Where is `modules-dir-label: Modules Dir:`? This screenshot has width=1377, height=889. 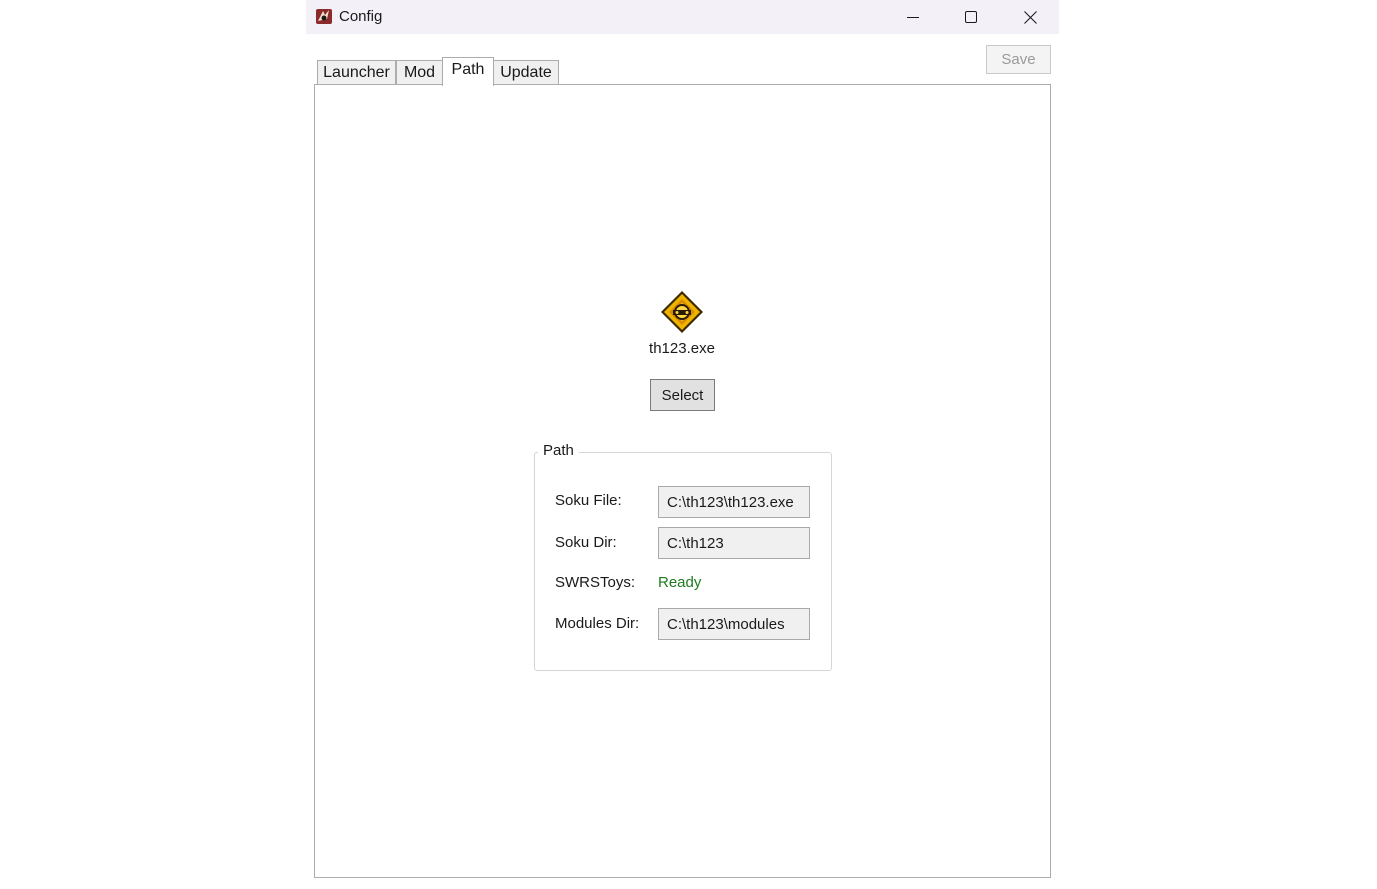
modules-dir-label: Modules Dir: is located at coordinates (597, 623).